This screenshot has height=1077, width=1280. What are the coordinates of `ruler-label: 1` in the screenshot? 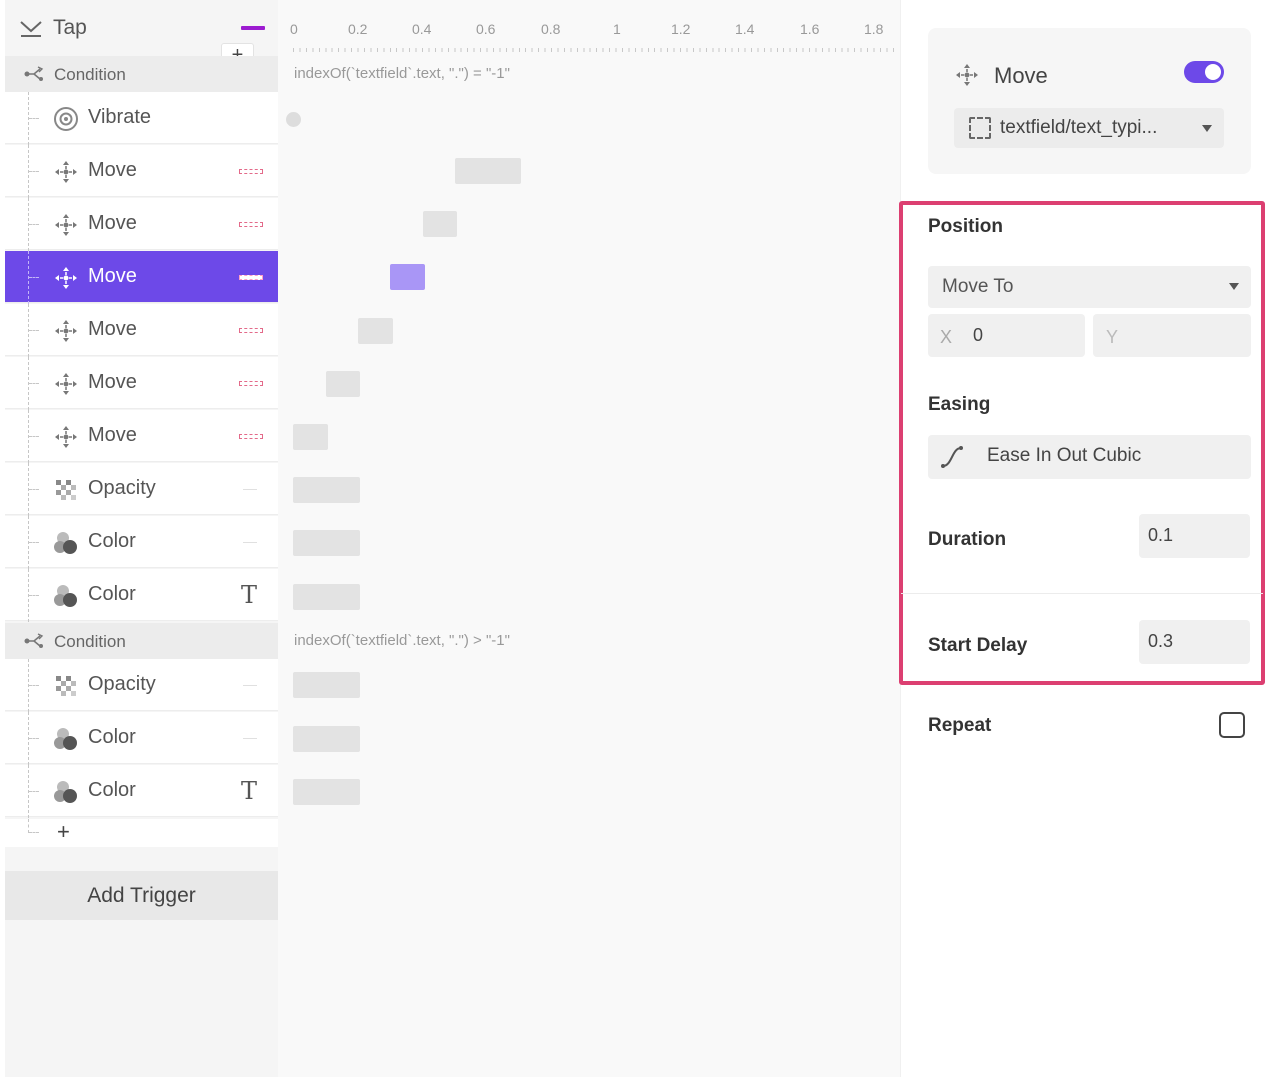 It's located at (617, 29).